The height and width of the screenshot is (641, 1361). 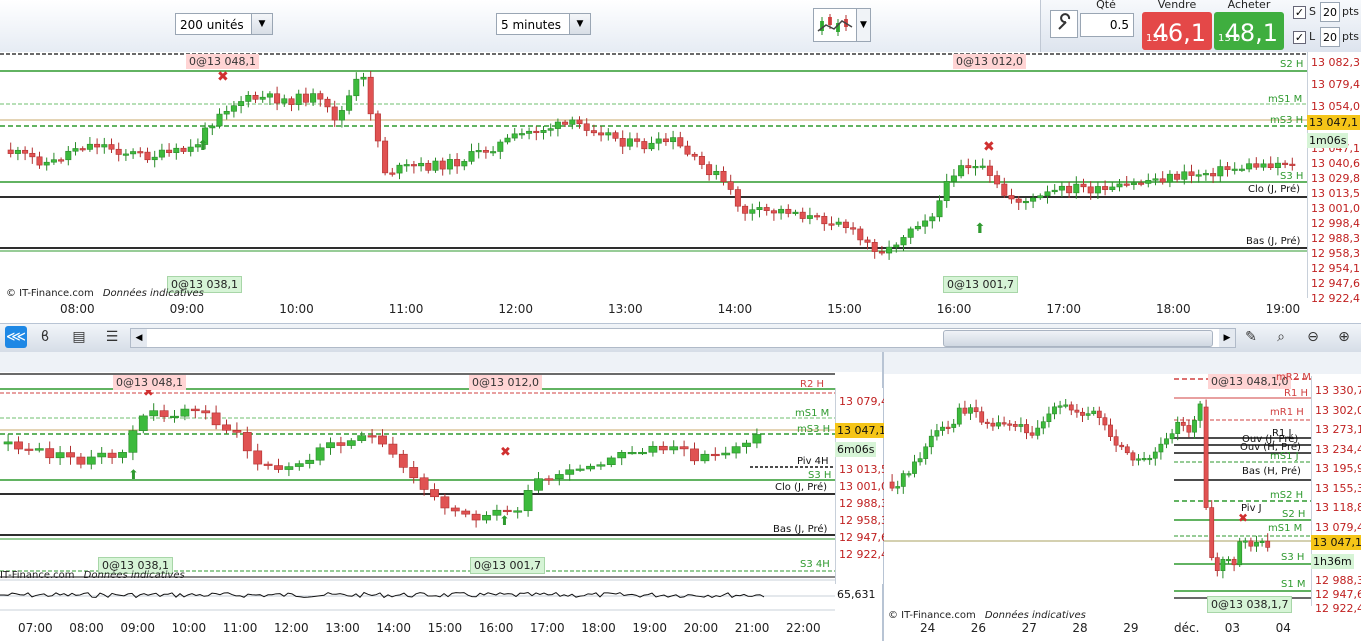 I want to click on overlapped-toolbar, so click(x=441, y=362).